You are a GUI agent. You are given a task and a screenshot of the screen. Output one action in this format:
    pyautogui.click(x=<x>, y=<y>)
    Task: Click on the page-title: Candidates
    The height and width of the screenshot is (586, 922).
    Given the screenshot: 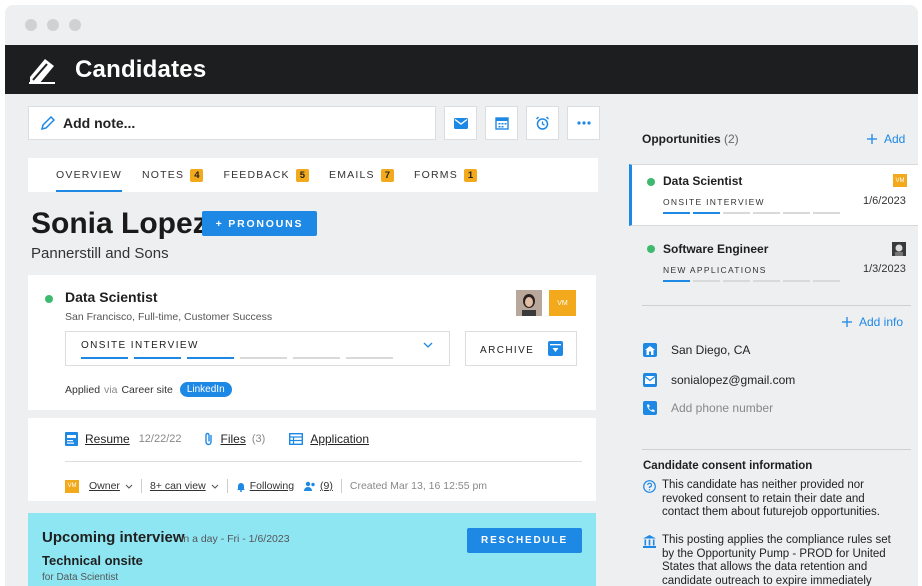 What is the action you would take?
    pyautogui.click(x=141, y=69)
    